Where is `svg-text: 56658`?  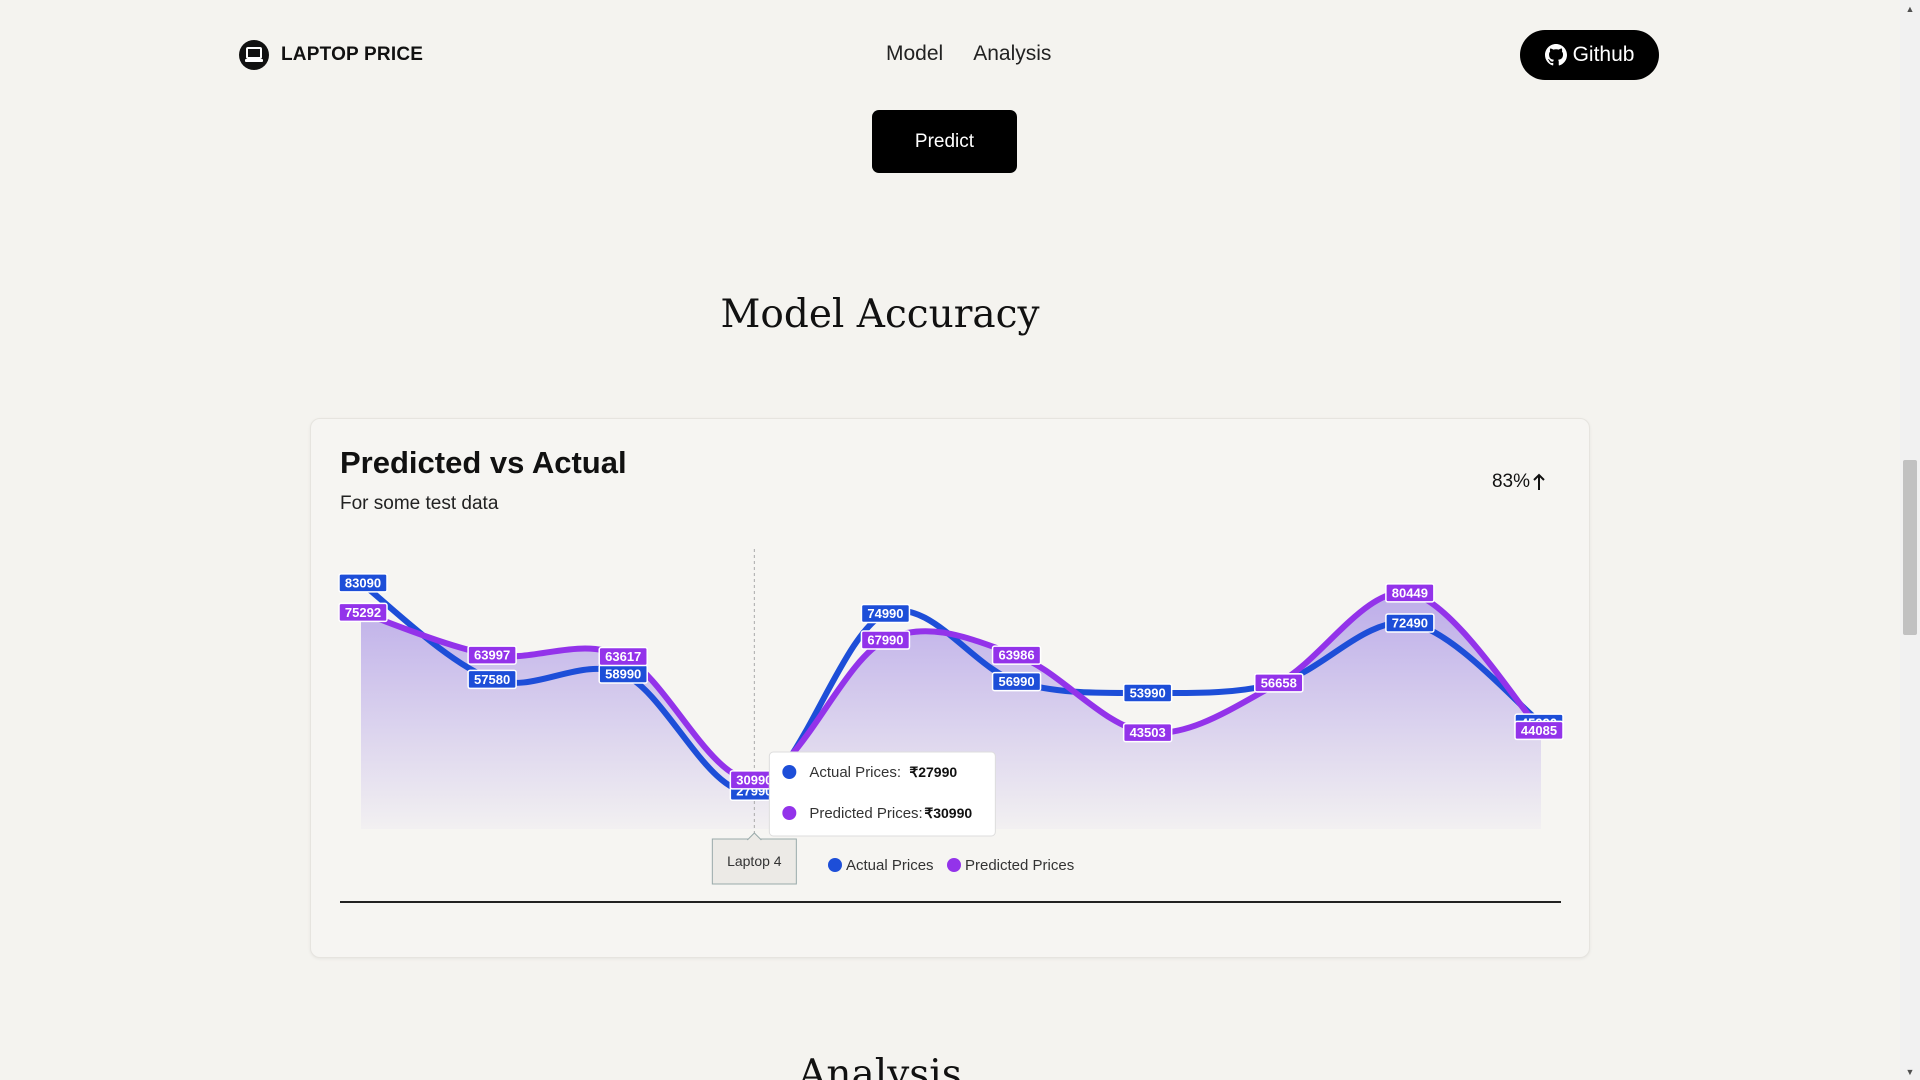 svg-text: 56658 is located at coordinates (1279, 682).